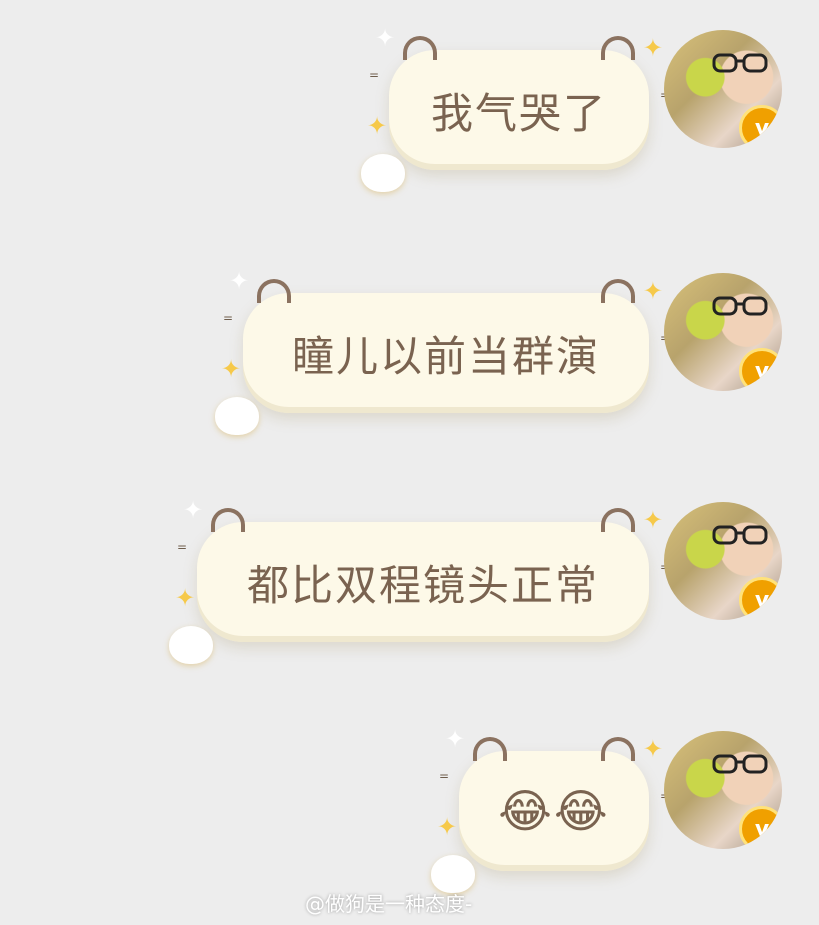 The height and width of the screenshot is (925, 819). What do you see at coordinates (422, 585) in the screenshot?
I see `message-text: 都比双程镜头正常` at bounding box center [422, 585].